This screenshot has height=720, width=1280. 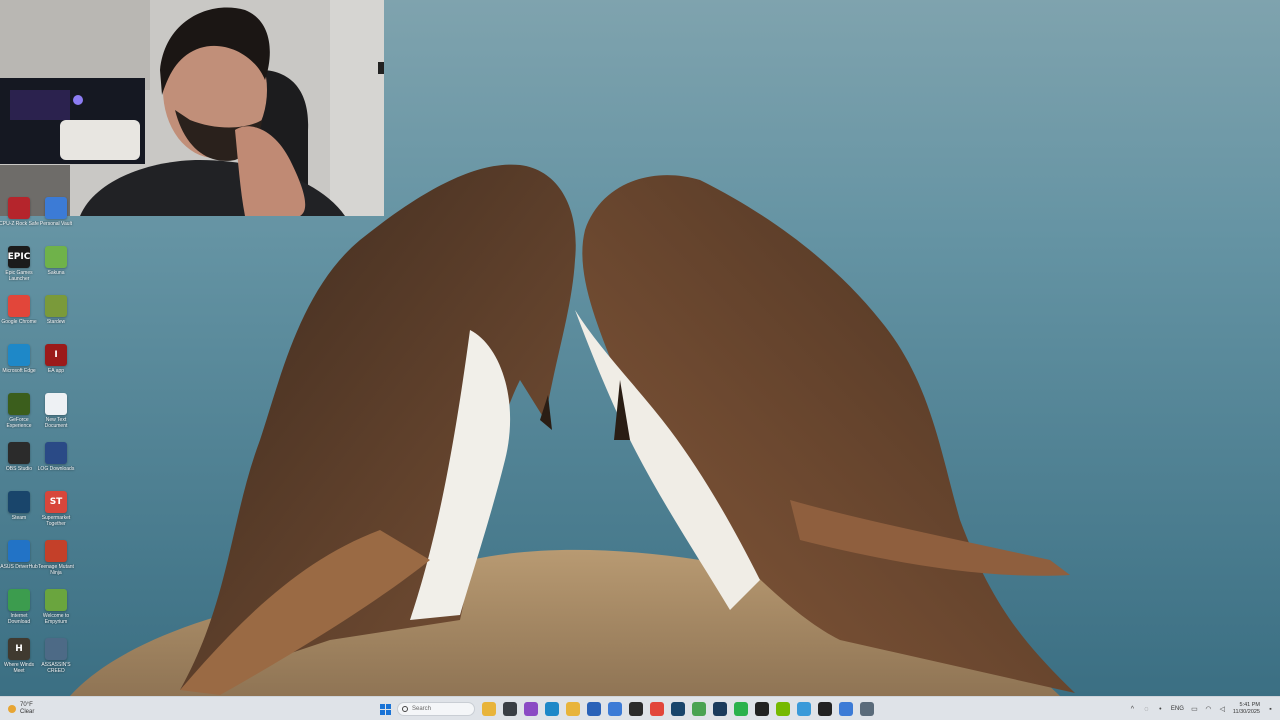 I want to click on language-indicator: ENG, so click(x=1177, y=709).